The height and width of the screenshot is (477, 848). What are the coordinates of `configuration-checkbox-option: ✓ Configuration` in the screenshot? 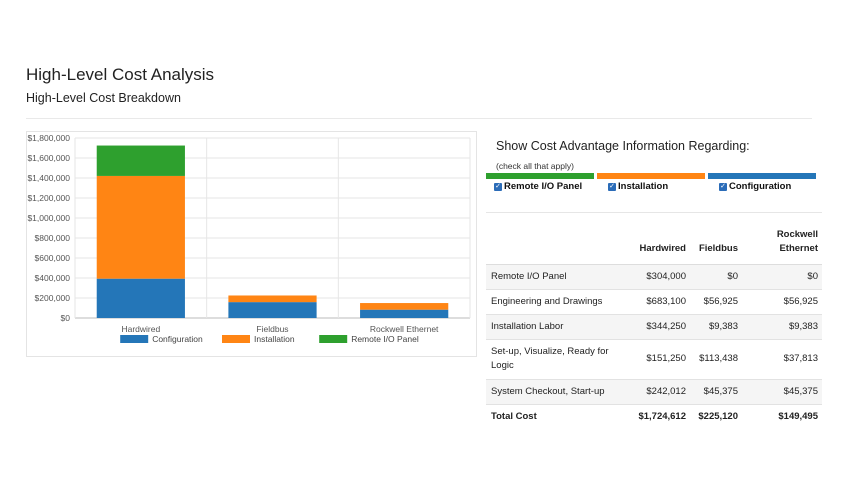 It's located at (755, 186).